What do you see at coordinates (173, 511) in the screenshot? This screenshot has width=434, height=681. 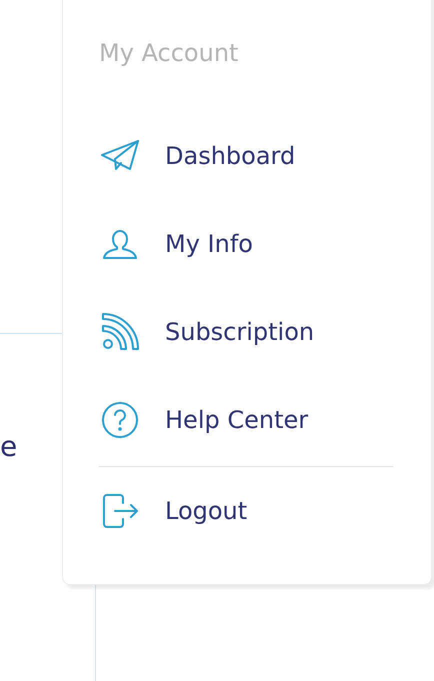 I see `menu-item: Logout` at bounding box center [173, 511].